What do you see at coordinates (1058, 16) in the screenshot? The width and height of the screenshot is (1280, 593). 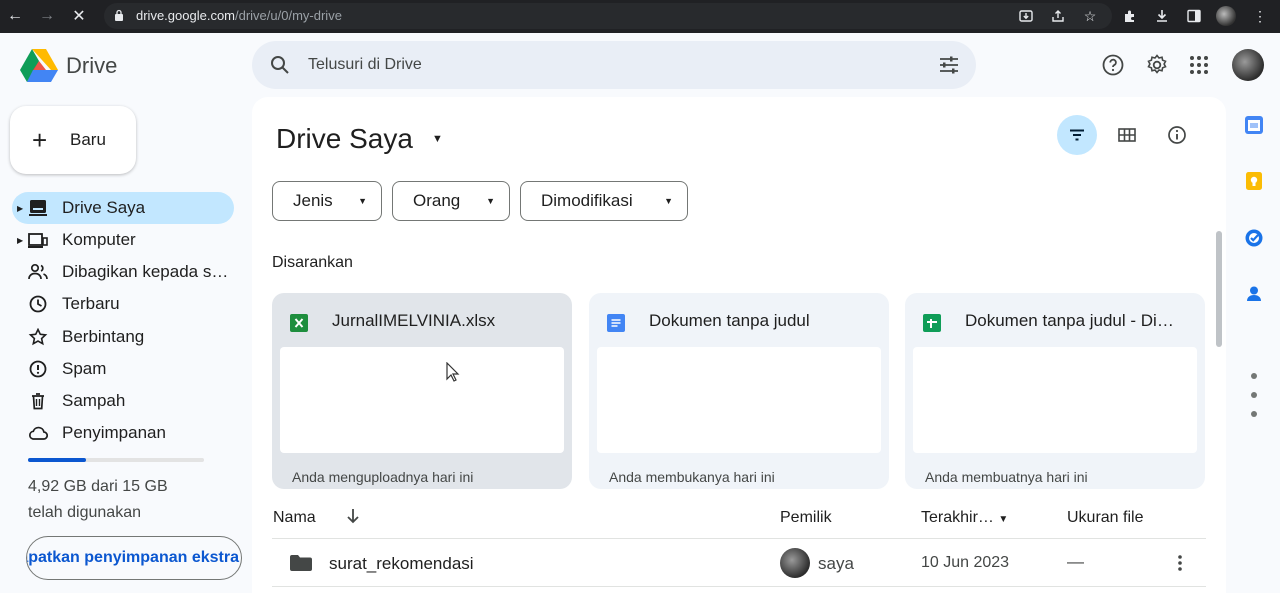 I see `share-icon` at bounding box center [1058, 16].